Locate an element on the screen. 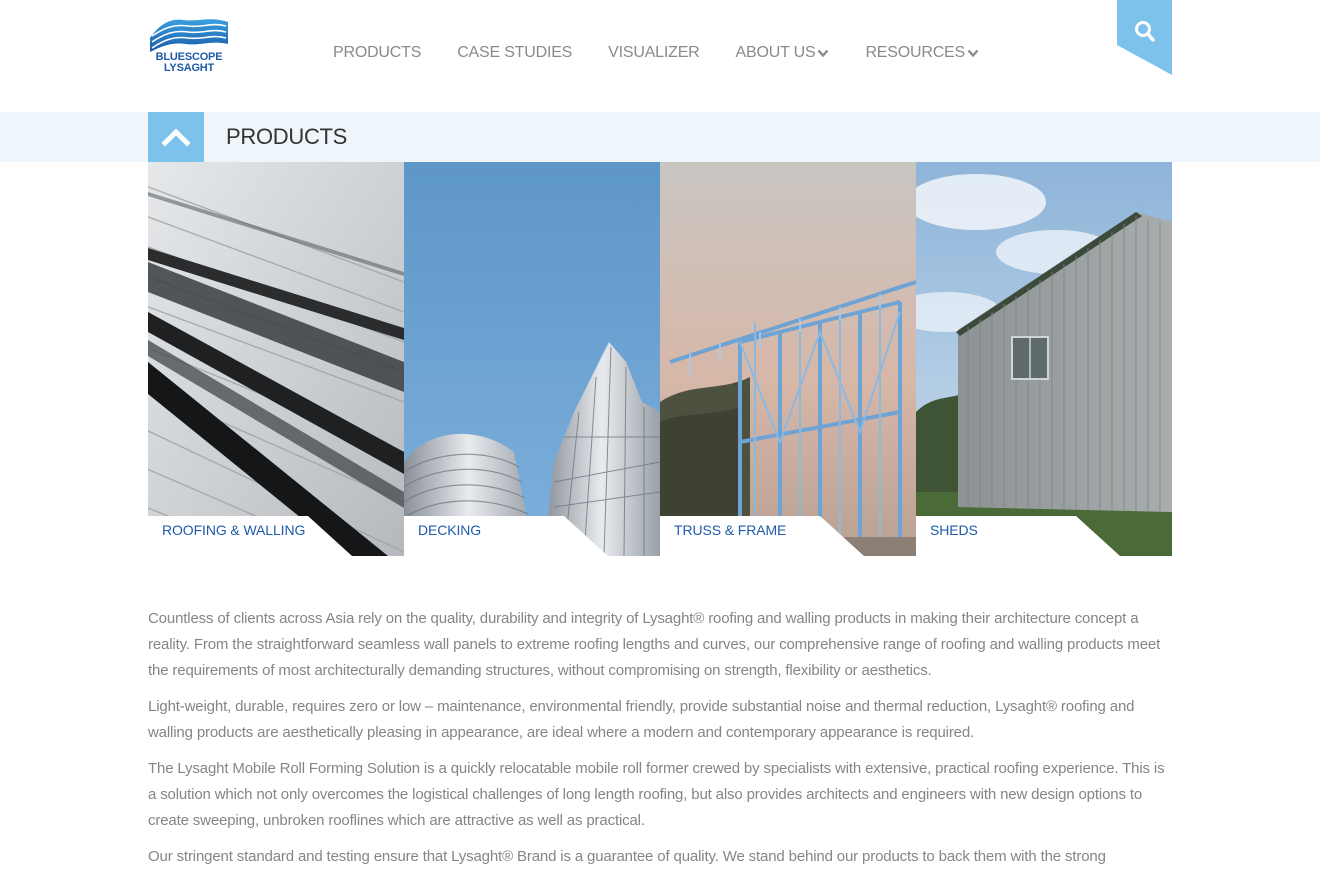 The image size is (1320, 873). tile-decking: DECKING is located at coordinates (532, 359).